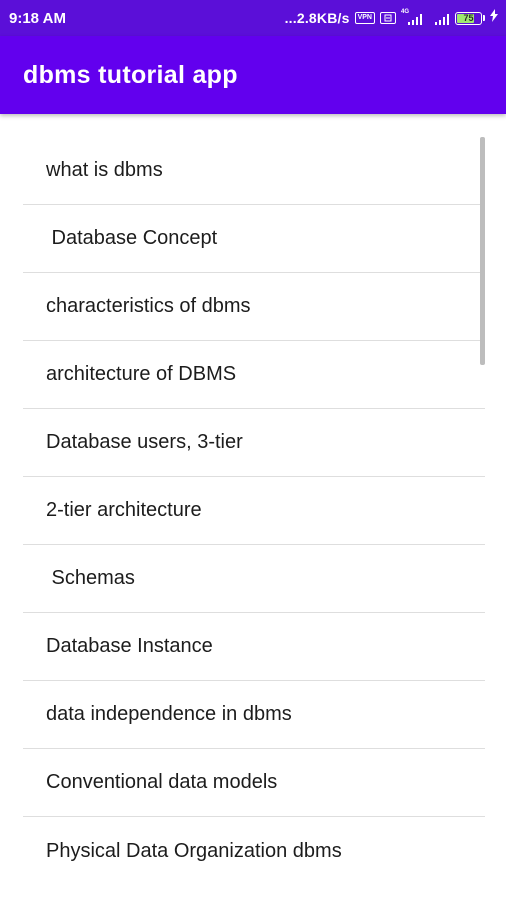 Image resolution: width=506 pixels, height=900 pixels. What do you see at coordinates (254, 239) in the screenshot?
I see `list-item: Database Concept` at bounding box center [254, 239].